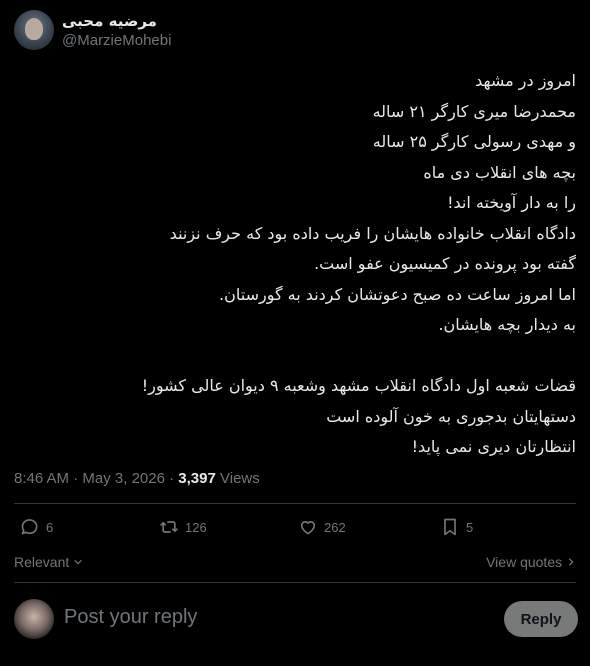 The height and width of the screenshot is (666, 590). I want to click on tweet-line: دستهایتان بدجوری به خون آلوده است, so click(451, 416).